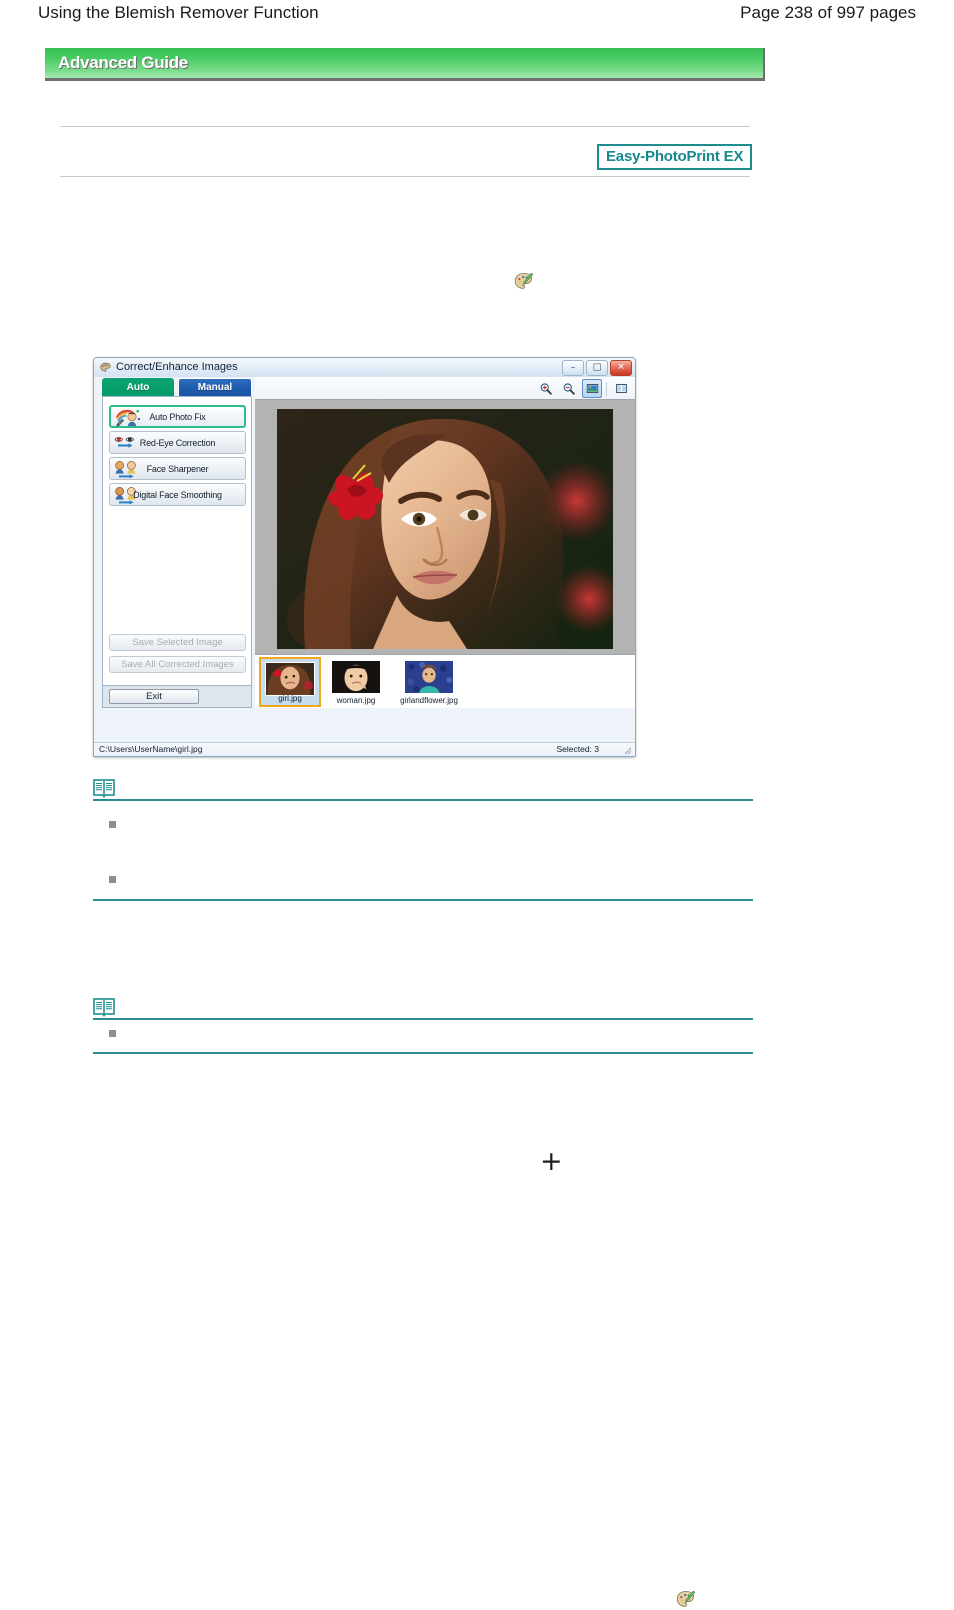 The width and height of the screenshot is (954, 1610). Describe the element at coordinates (364, 367) in the screenshot. I see `dialog-title-bar: Correct/Enhance Images – □ ✕` at that location.